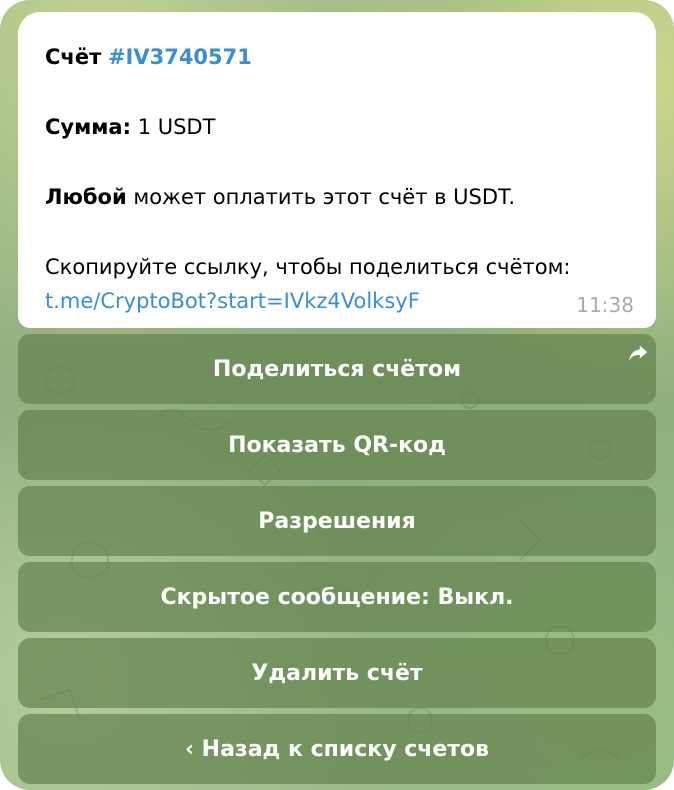 The height and width of the screenshot is (790, 674). I want to click on amount-label: Сумма:, so click(88, 127).